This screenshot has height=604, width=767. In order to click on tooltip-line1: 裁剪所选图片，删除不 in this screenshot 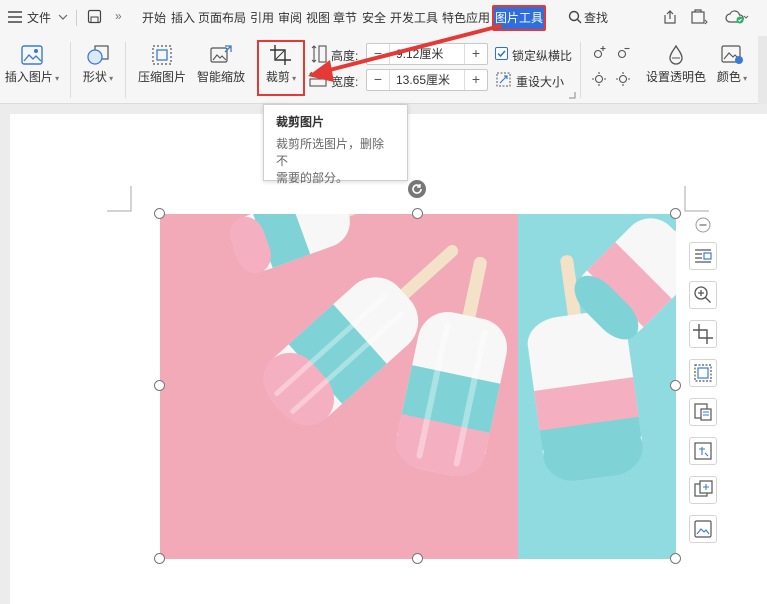, I will do `click(330, 152)`.